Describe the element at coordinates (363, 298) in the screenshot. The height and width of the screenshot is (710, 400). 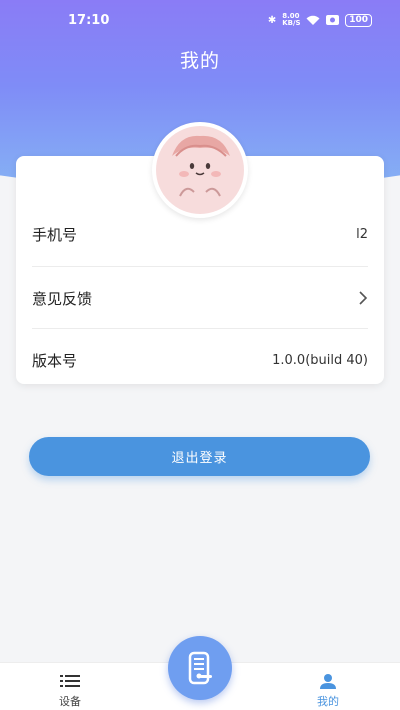
I see `chevron-right-icon` at that location.